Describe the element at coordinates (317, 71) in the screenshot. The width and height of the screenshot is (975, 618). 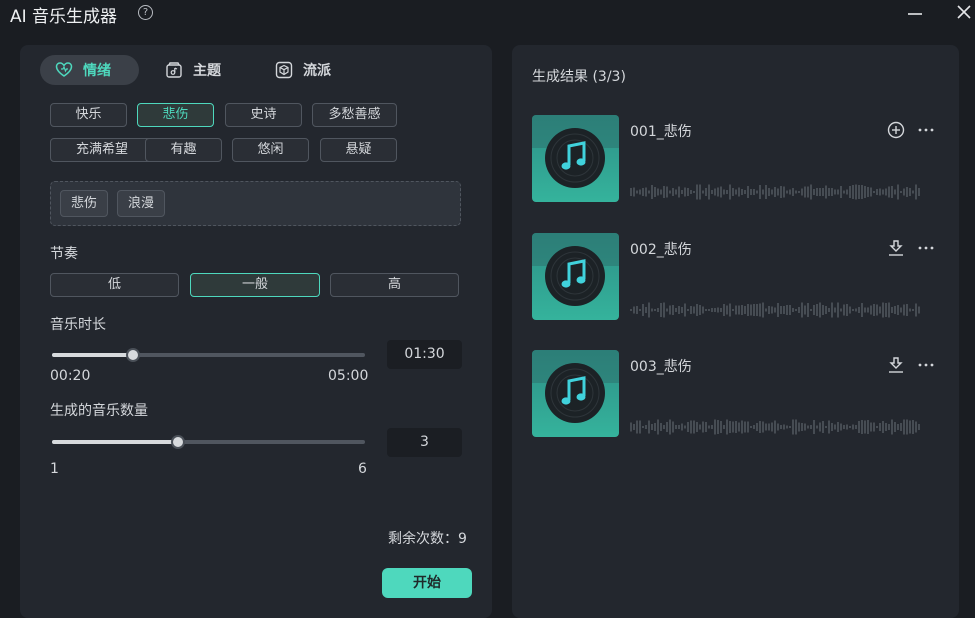
I see `tab-genre-label: 流派` at that location.